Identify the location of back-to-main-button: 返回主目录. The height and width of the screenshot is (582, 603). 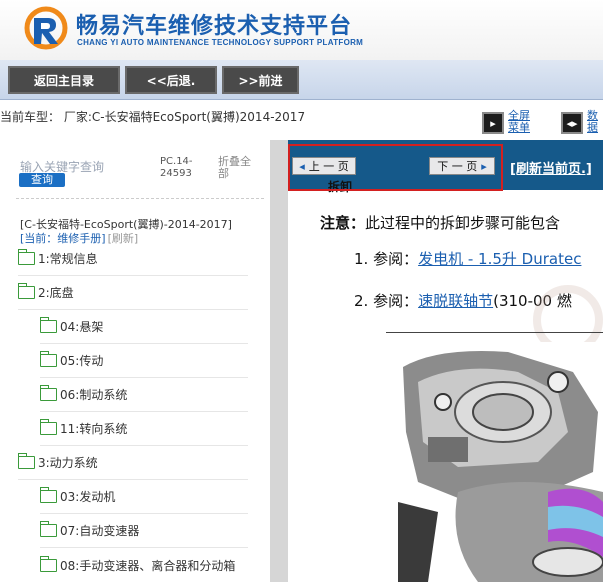
(64, 80).